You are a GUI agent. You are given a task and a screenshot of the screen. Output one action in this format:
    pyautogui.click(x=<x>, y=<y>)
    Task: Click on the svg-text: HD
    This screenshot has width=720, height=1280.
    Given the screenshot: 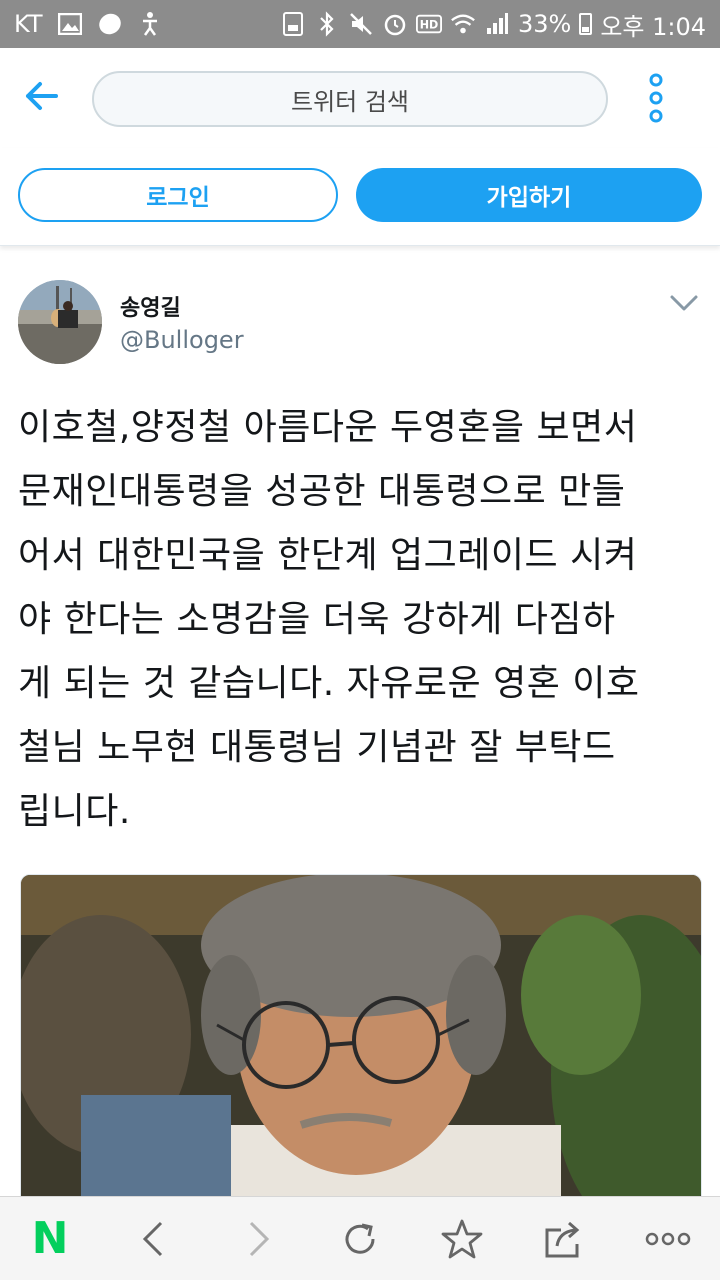 What is the action you would take?
    pyautogui.click(x=429, y=25)
    